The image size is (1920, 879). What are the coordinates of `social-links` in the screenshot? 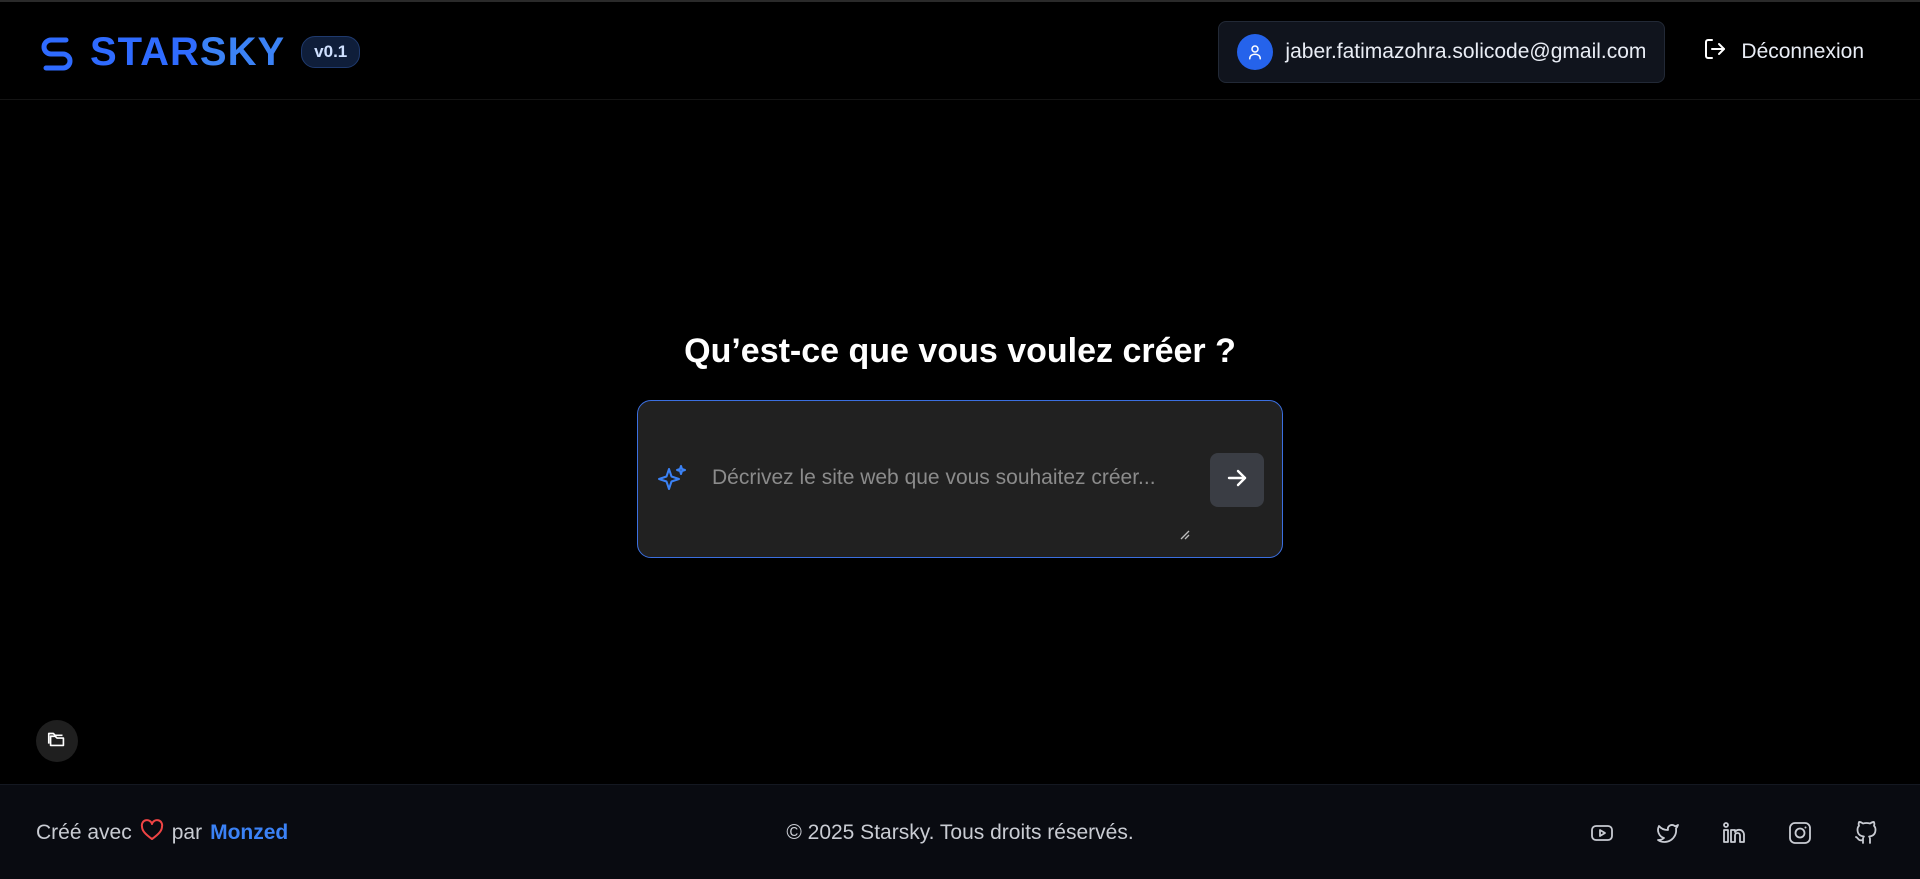 It's located at (1736, 833).